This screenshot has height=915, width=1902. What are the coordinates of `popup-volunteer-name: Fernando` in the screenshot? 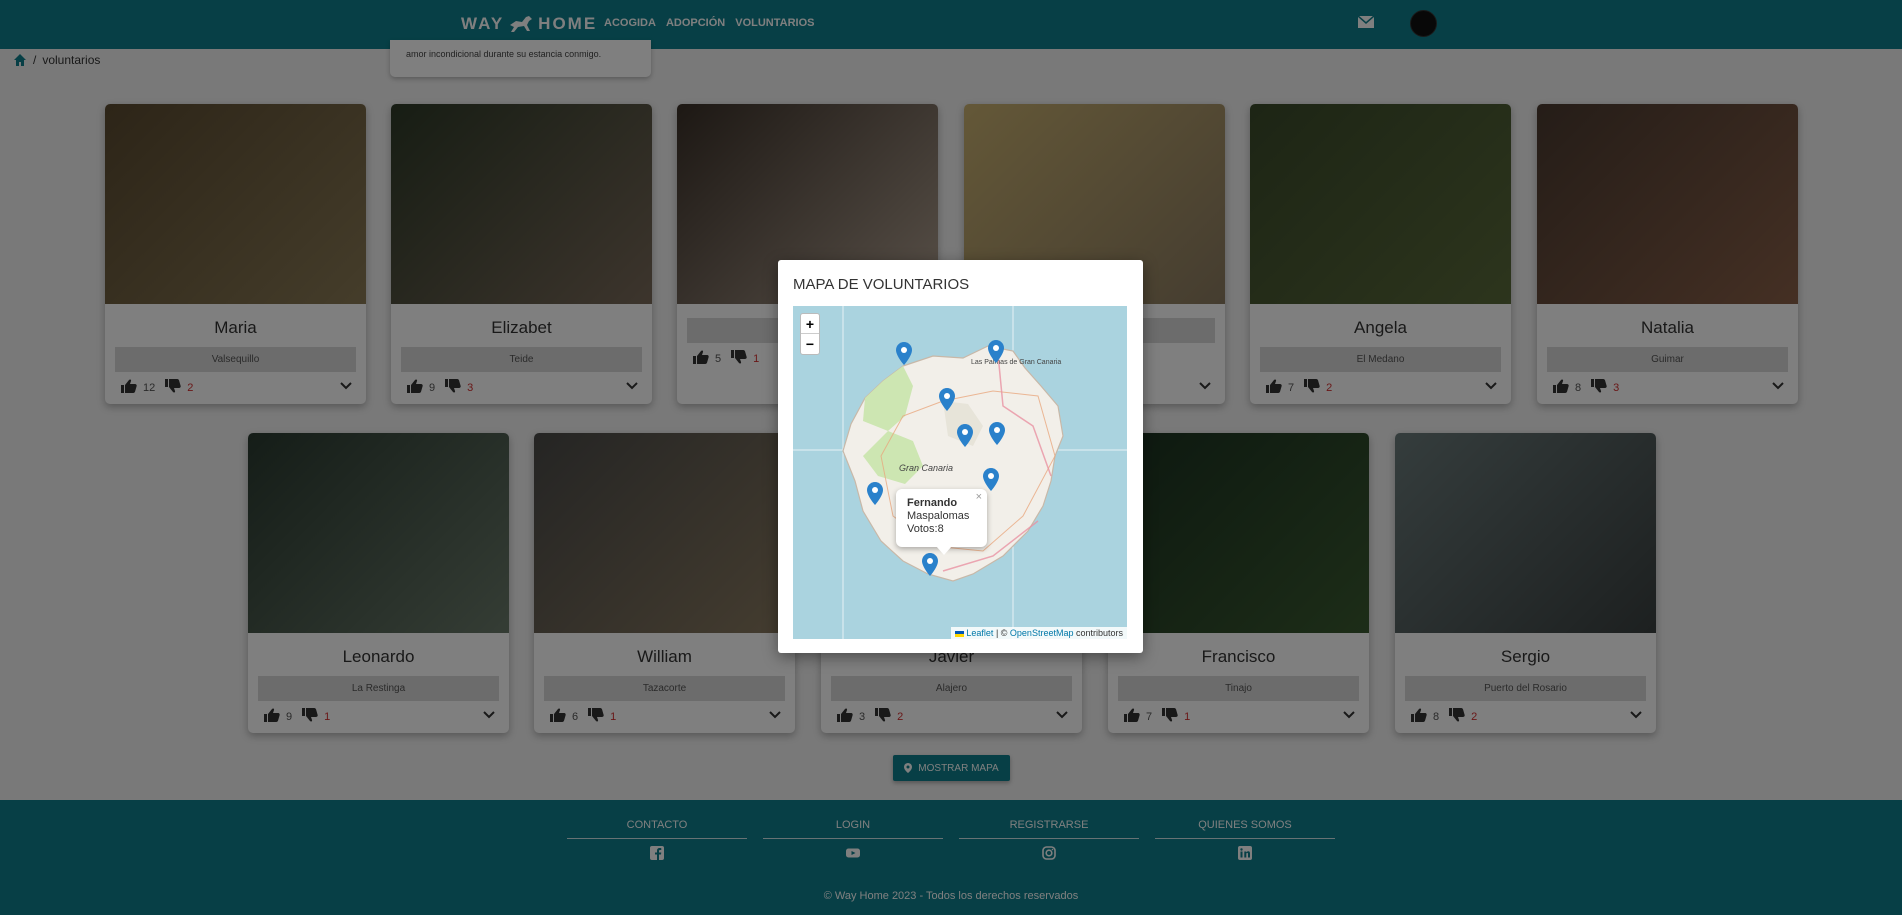 It's located at (932, 503).